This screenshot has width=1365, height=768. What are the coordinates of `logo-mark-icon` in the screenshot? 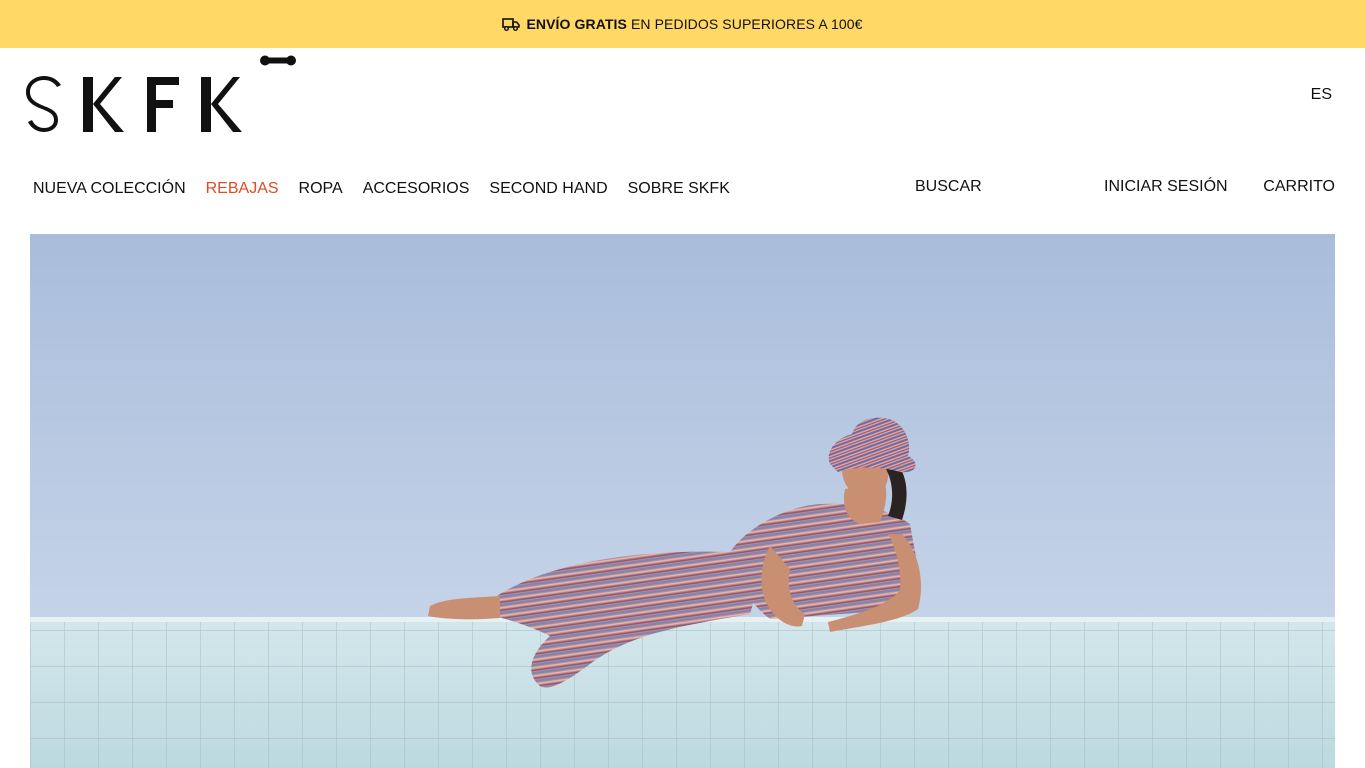 It's located at (278, 60).